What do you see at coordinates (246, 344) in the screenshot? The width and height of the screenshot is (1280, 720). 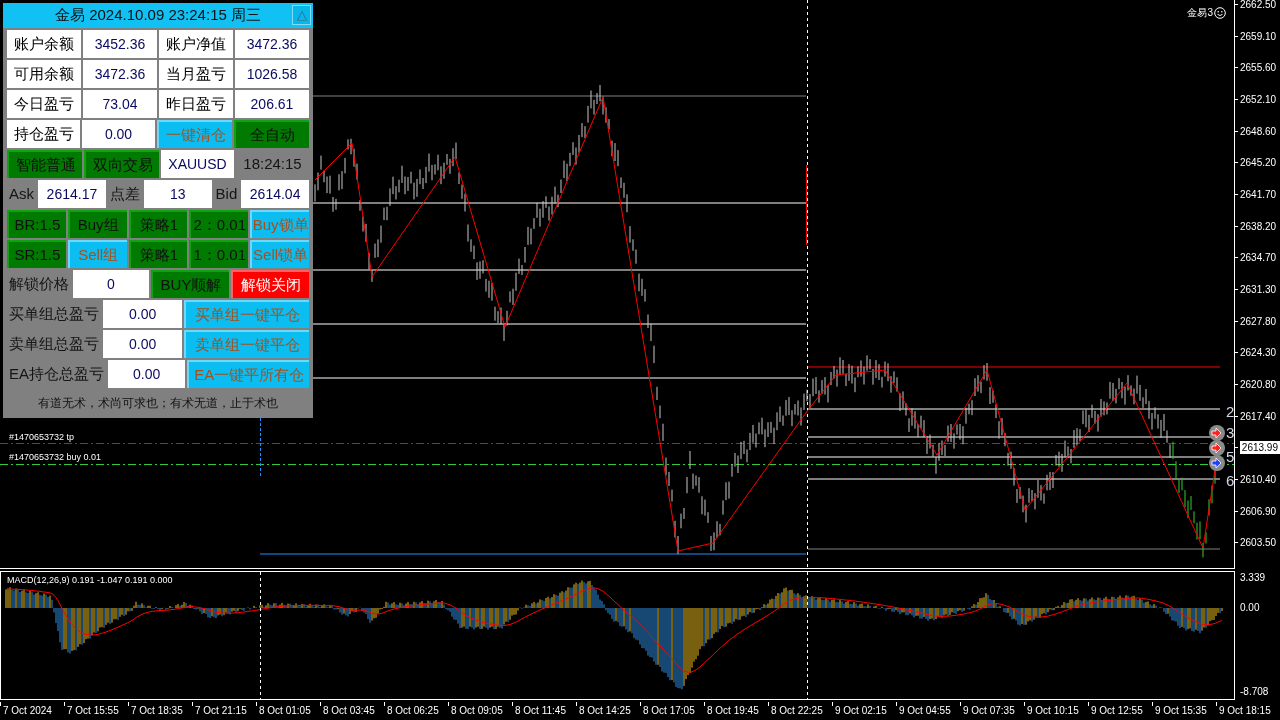 I see `panel-button: 卖单组一键平仓` at bounding box center [246, 344].